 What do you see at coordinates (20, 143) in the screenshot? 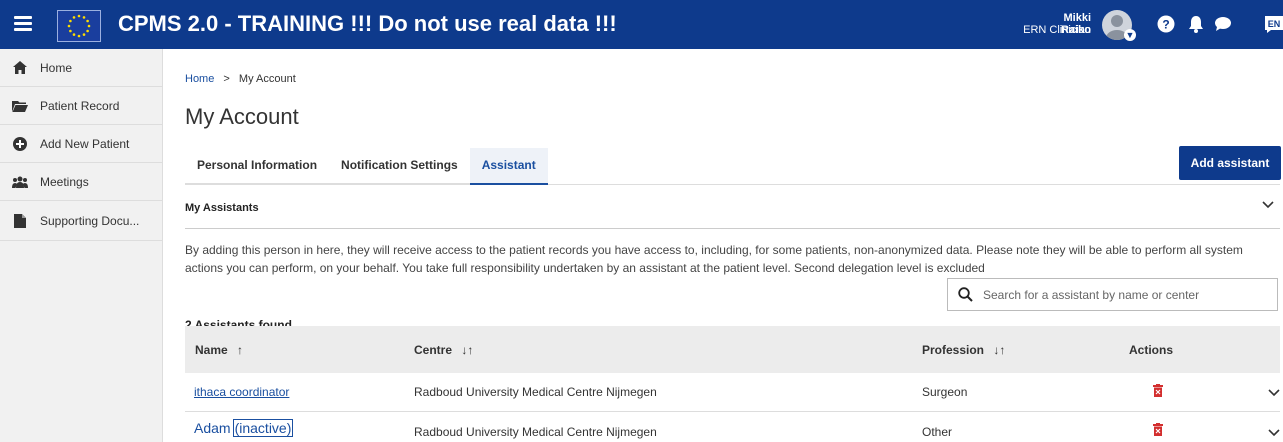
I see `plus-circle-icon` at bounding box center [20, 143].